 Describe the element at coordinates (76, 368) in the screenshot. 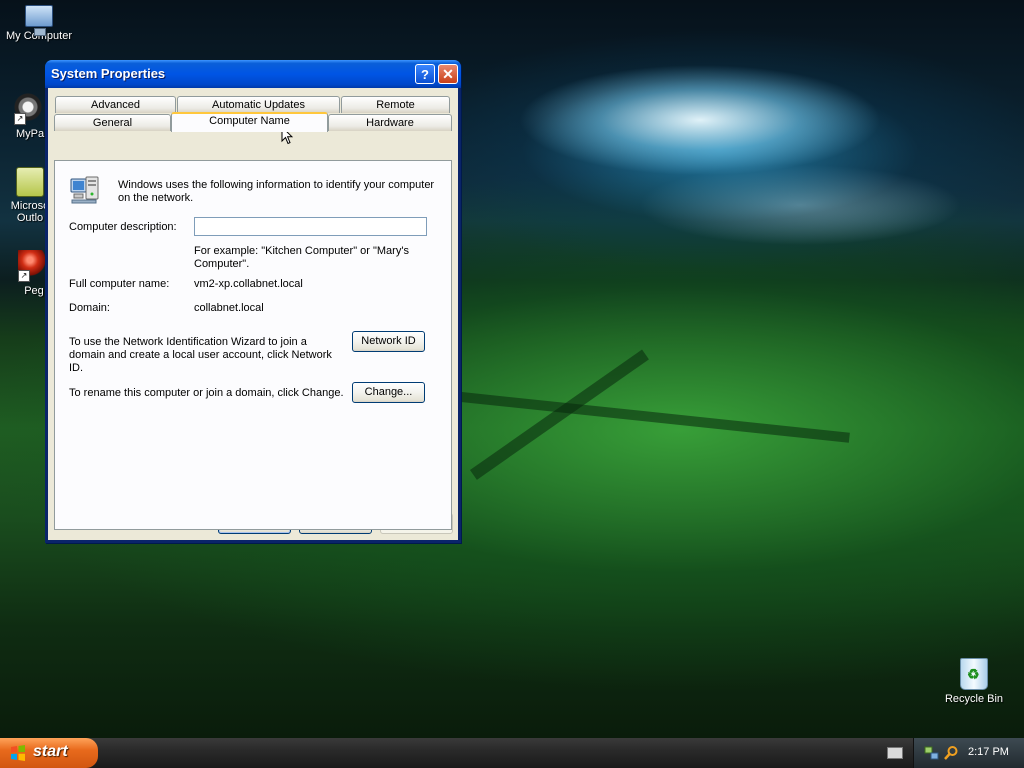

I see `network-id-text-line3: ID.` at that location.